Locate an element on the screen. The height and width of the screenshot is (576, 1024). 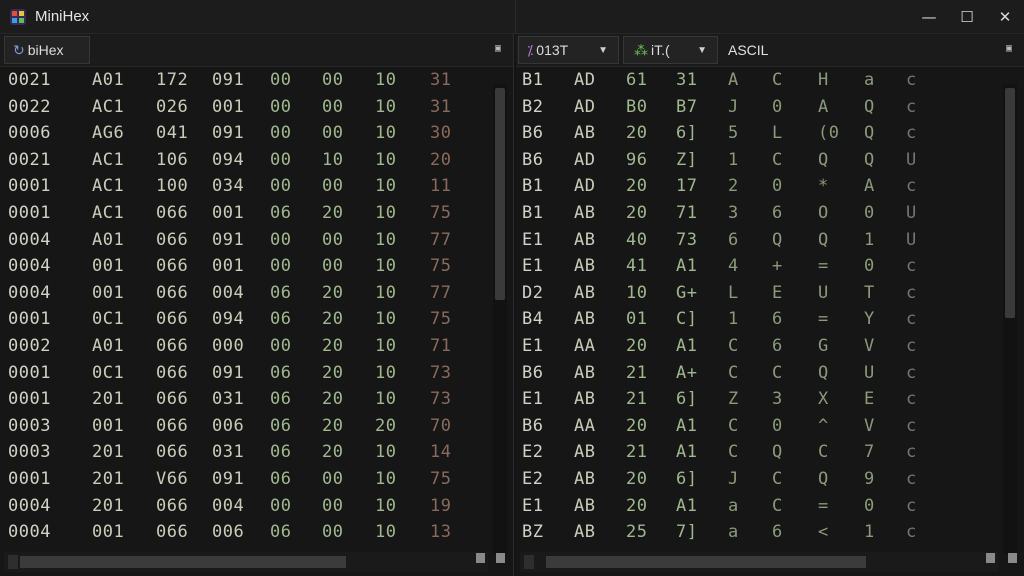
hex-cell: 000 is located at coordinates (228, 346).